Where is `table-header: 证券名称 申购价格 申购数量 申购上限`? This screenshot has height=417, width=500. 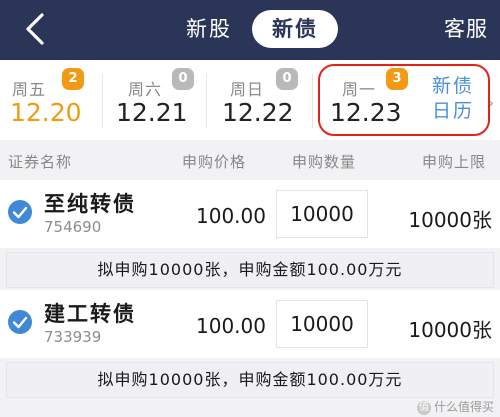 table-header: 证券名称 申购价格 申购数量 申购上限 is located at coordinates (250, 160).